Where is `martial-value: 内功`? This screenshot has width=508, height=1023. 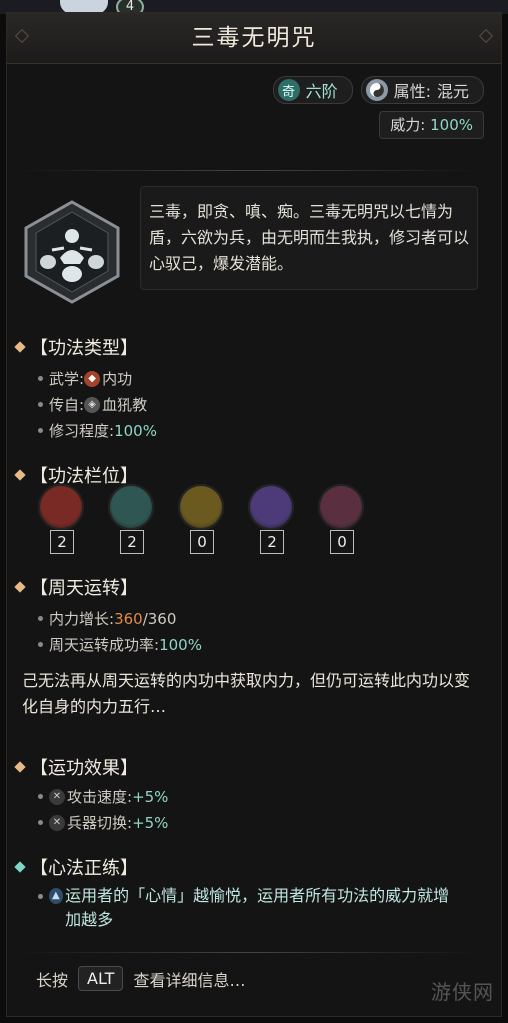
martial-value: 内功 is located at coordinates (117, 379).